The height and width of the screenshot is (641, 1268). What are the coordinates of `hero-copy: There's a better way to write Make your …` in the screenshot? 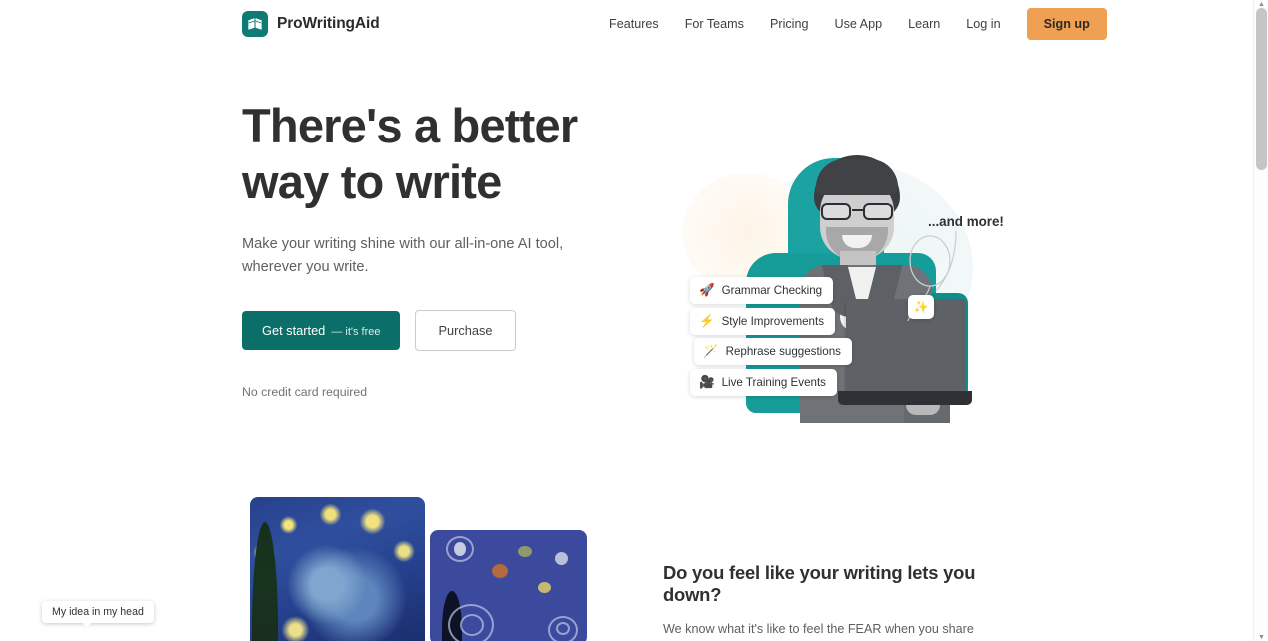 It's located at (442, 248).